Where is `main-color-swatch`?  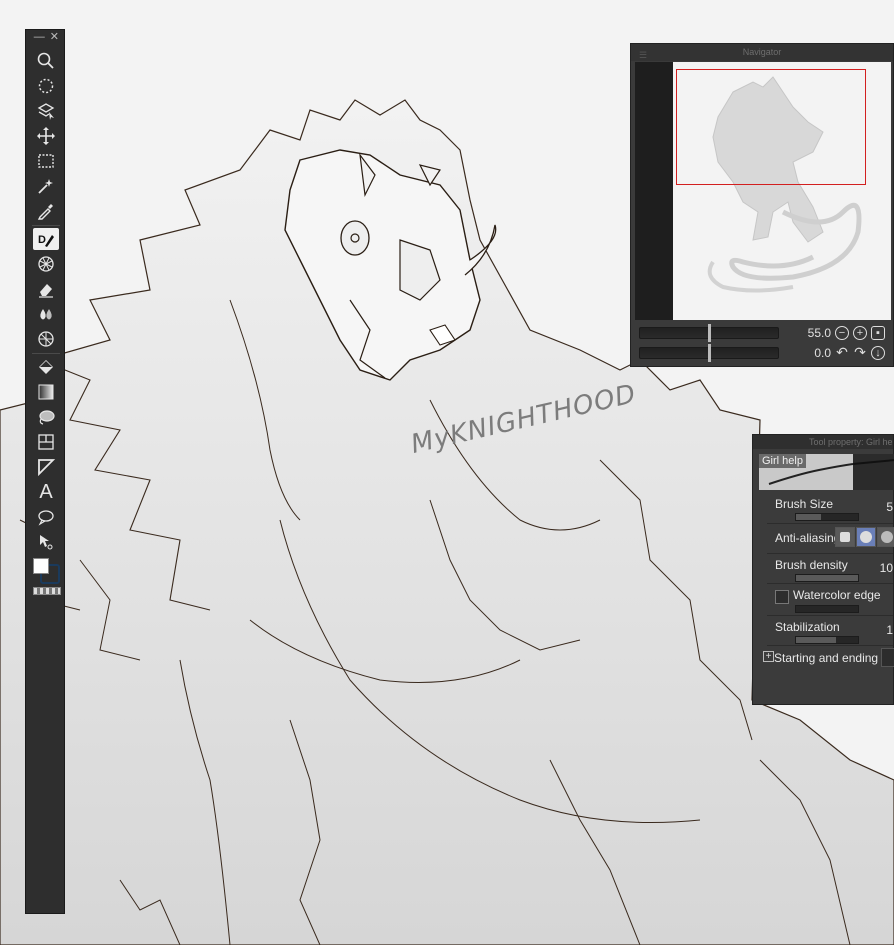 main-color-swatch is located at coordinates (41, 566).